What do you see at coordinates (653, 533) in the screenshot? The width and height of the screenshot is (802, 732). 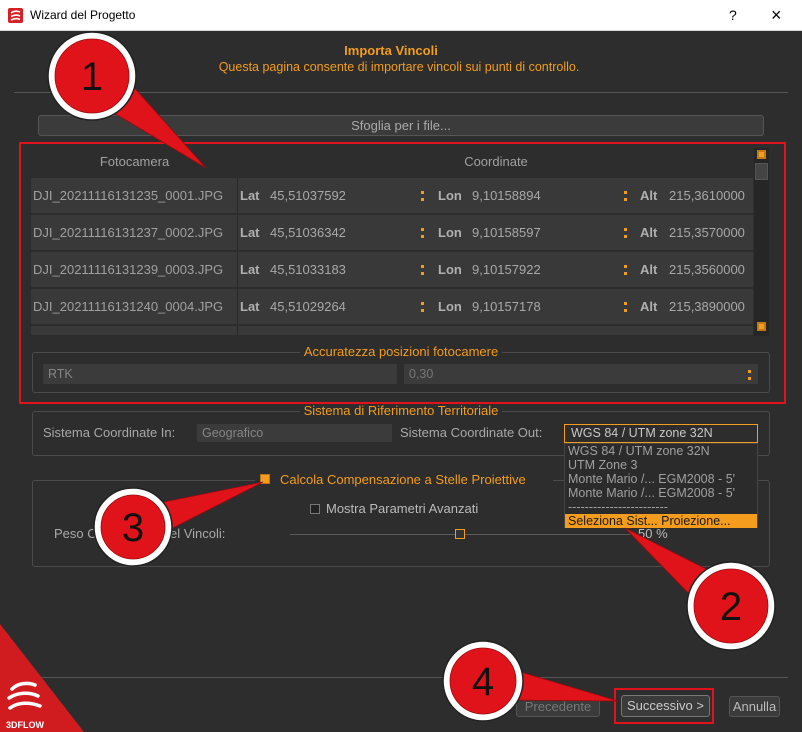 I see `weight-value: 50 %` at bounding box center [653, 533].